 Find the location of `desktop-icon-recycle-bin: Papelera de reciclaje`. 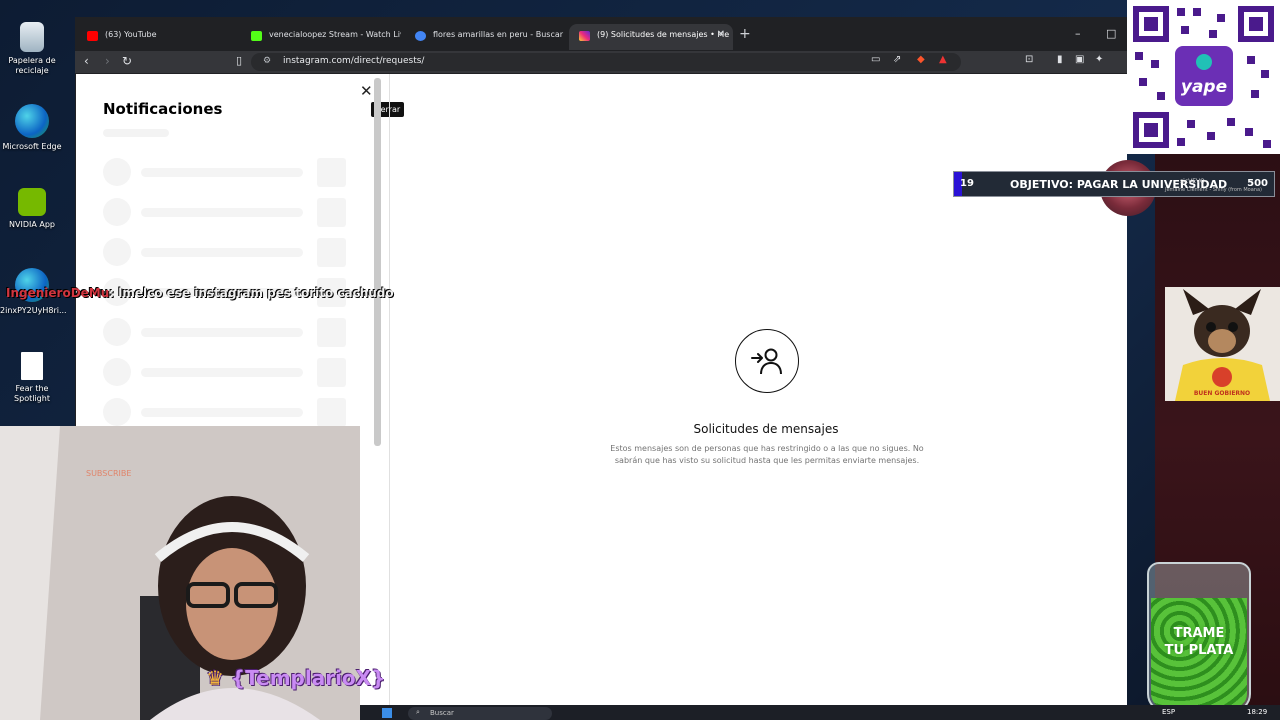

desktop-icon-recycle-bin: Papelera de reciclaje is located at coordinates (32, 49).